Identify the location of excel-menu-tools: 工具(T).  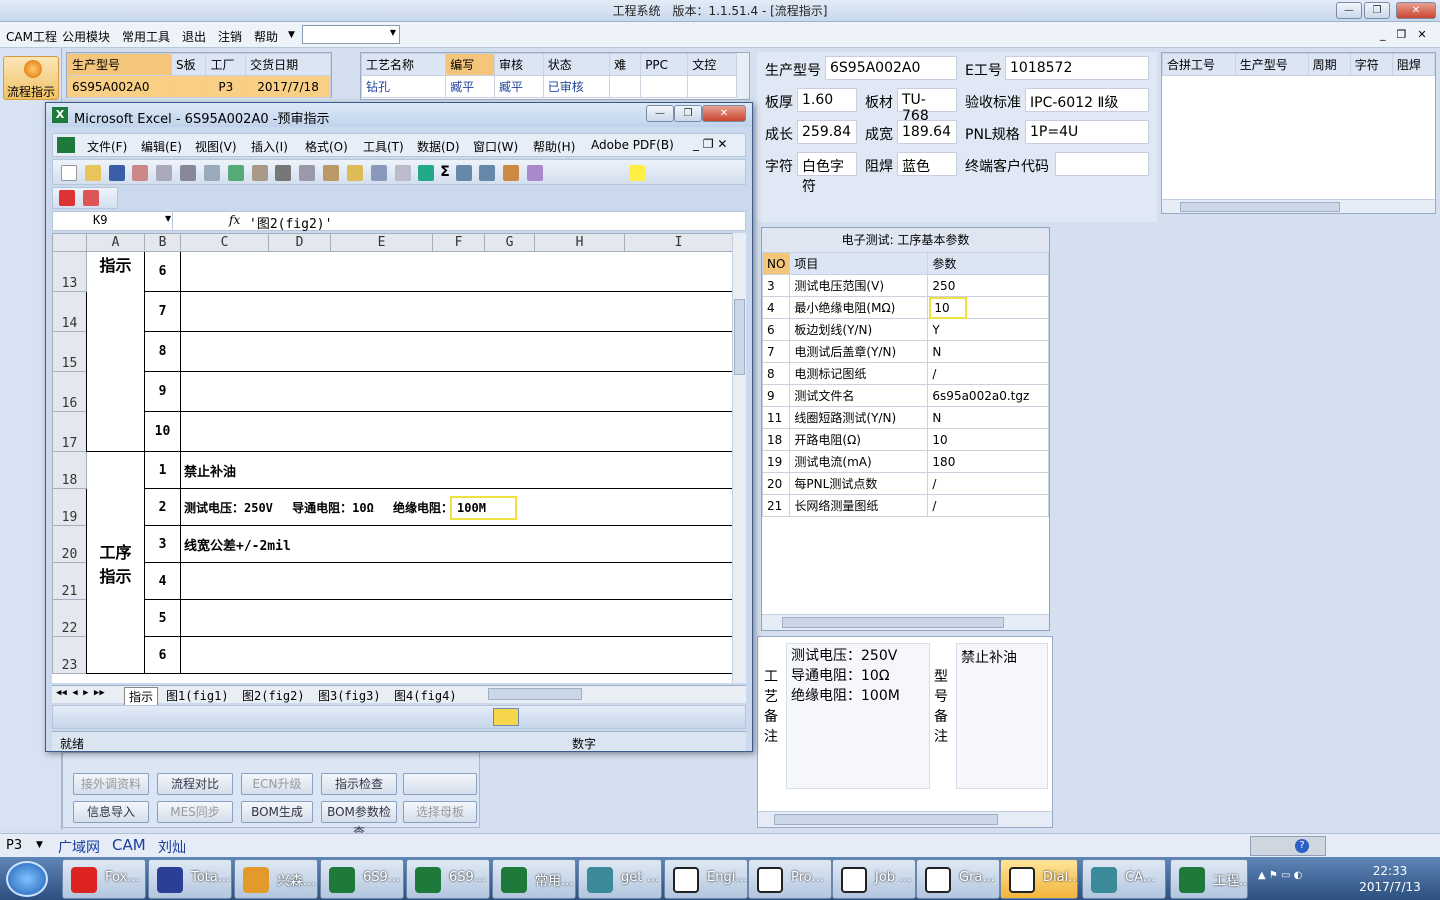
(383, 146).